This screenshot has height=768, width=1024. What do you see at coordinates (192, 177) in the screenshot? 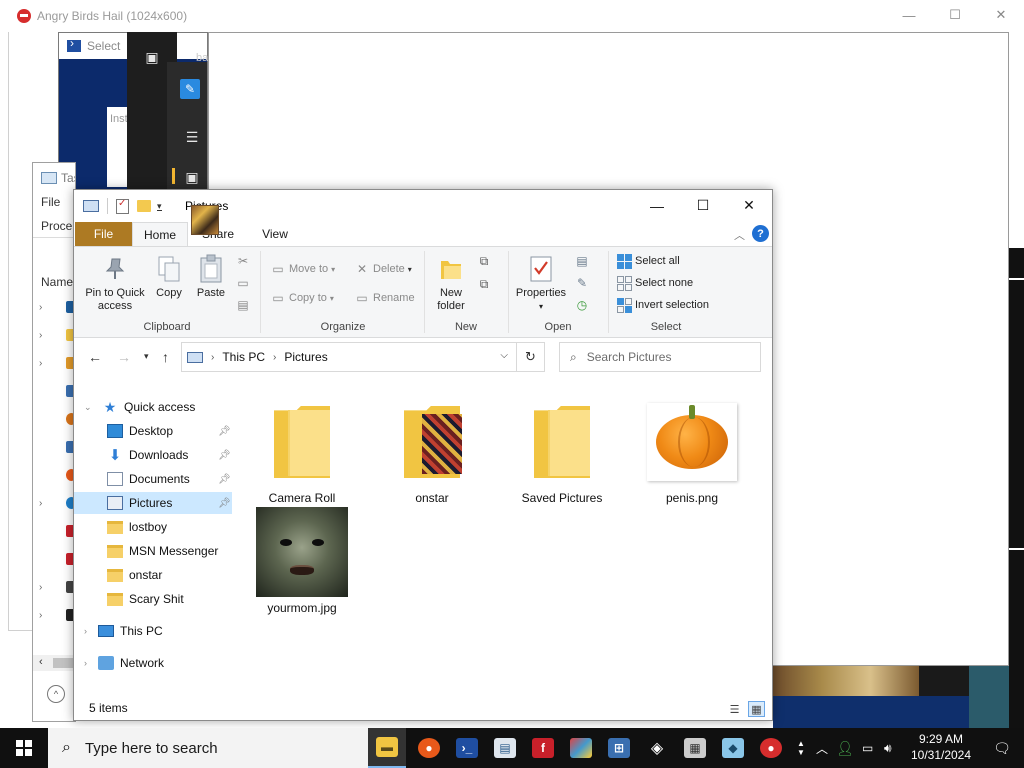
I see `photos-nav-icon: ▣` at bounding box center [192, 177].